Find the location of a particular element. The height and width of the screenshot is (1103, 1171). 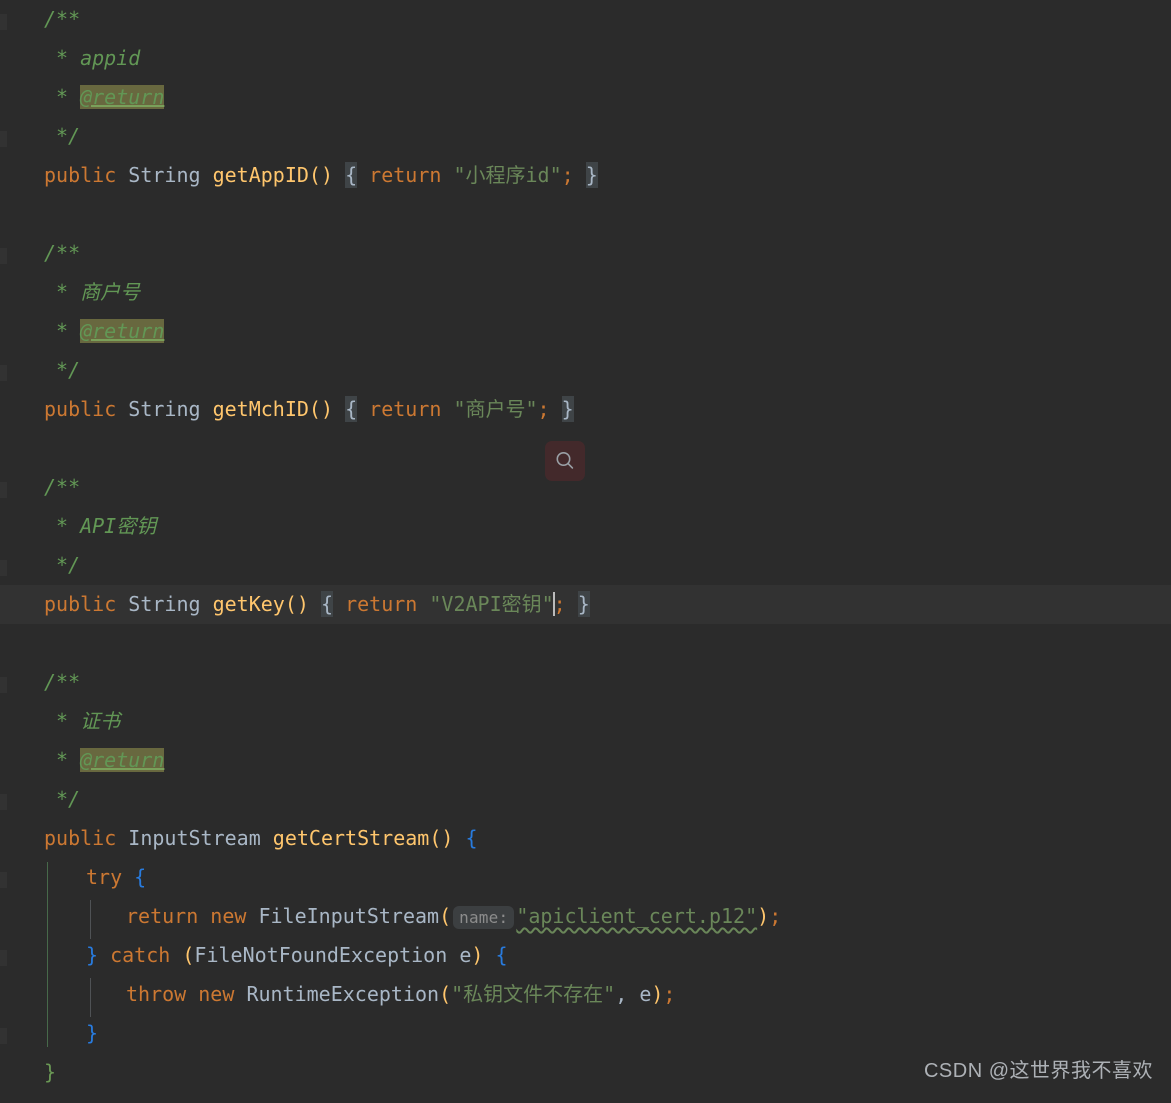

method-name-getmchid: getMchID is located at coordinates (261, 409).